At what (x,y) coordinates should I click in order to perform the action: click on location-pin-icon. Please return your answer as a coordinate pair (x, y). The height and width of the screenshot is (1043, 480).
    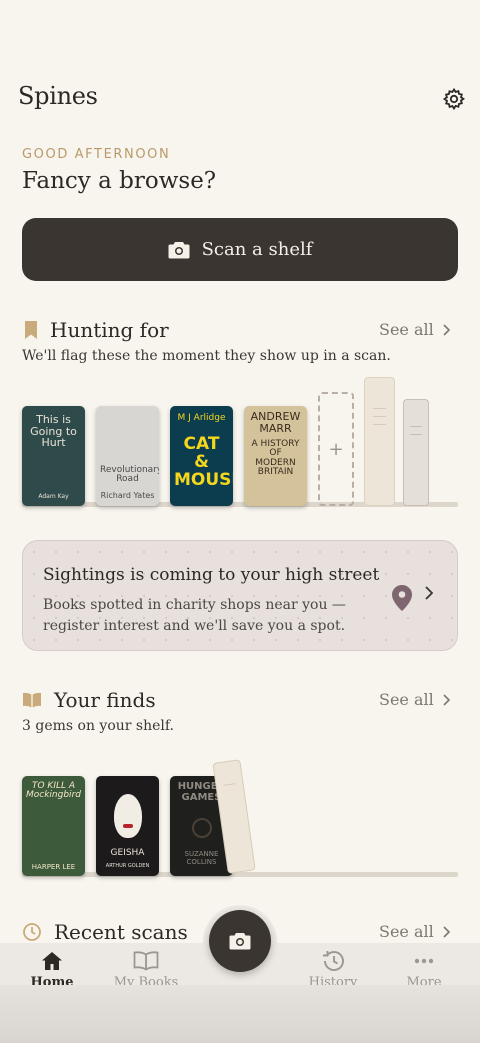
    Looking at the image, I should click on (402, 598).